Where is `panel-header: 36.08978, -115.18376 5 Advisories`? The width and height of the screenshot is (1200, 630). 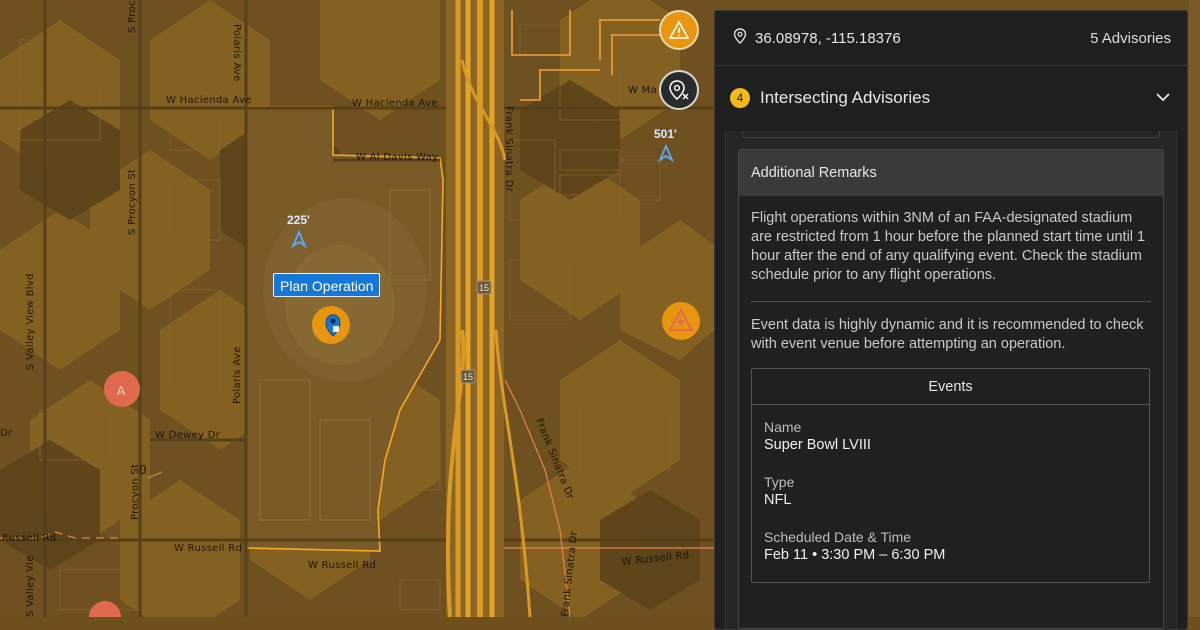
panel-header: 36.08978, -115.18376 5 Advisories is located at coordinates (951, 38).